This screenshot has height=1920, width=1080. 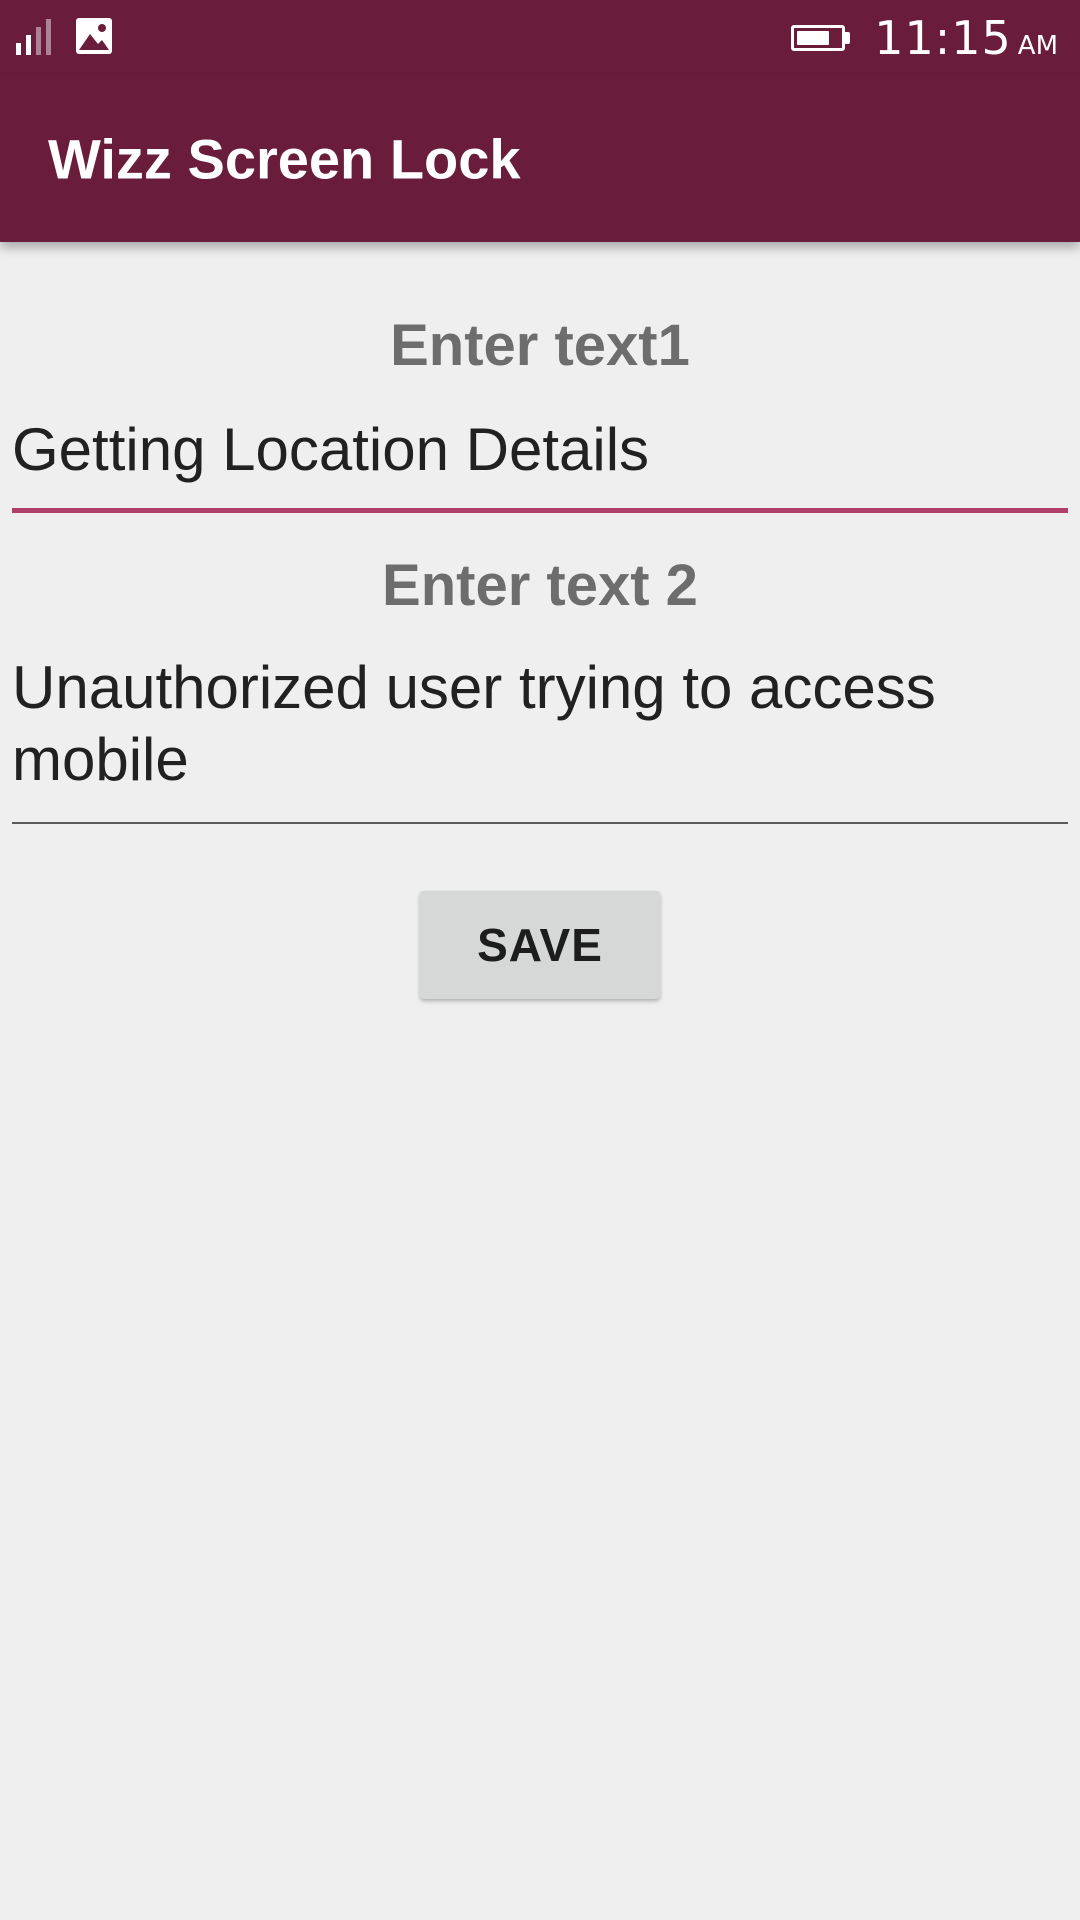 I want to click on signal-icon, so click(x=33, y=37).